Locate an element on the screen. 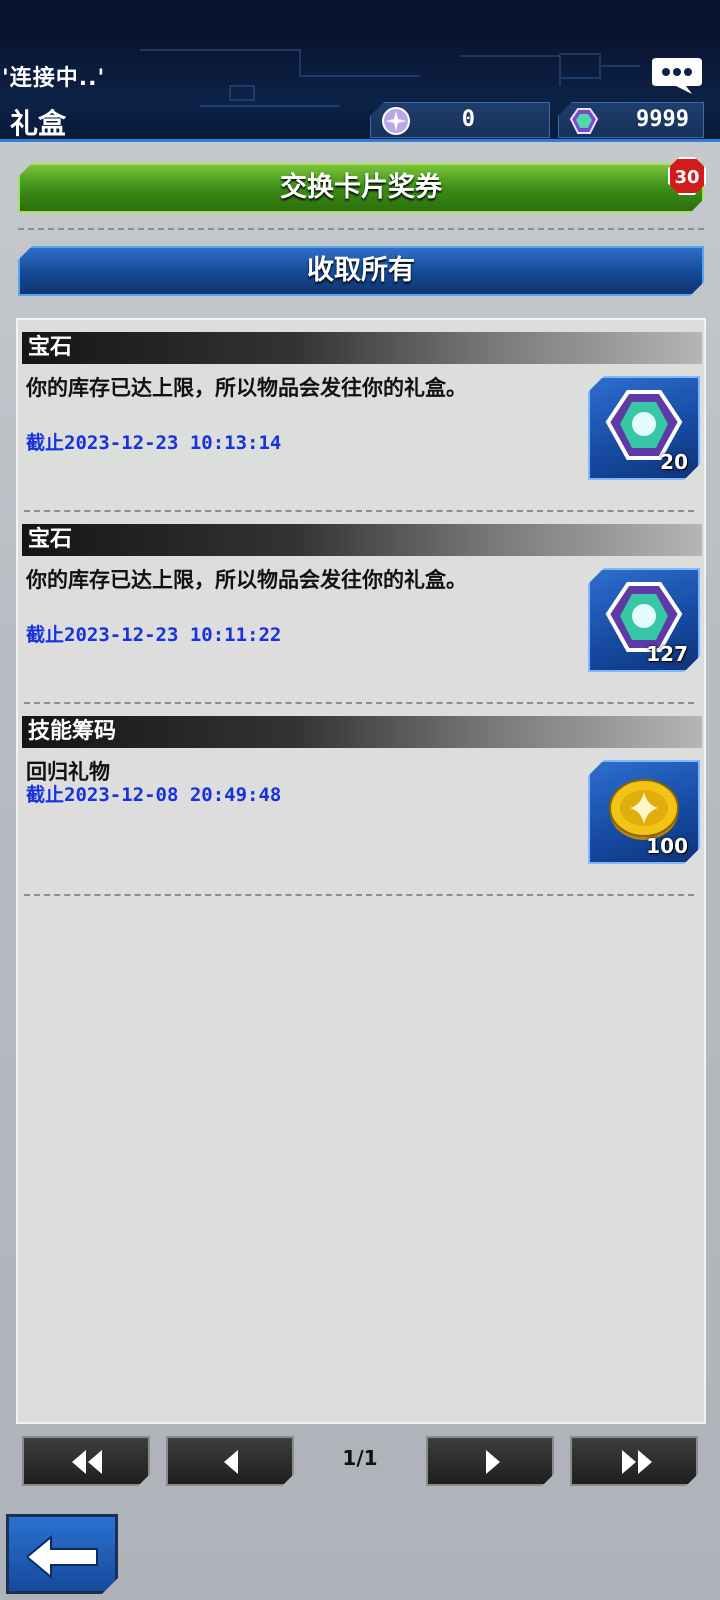  gift-deadline: 截止2023-12-08 20:49:48 is located at coordinates (153, 793).